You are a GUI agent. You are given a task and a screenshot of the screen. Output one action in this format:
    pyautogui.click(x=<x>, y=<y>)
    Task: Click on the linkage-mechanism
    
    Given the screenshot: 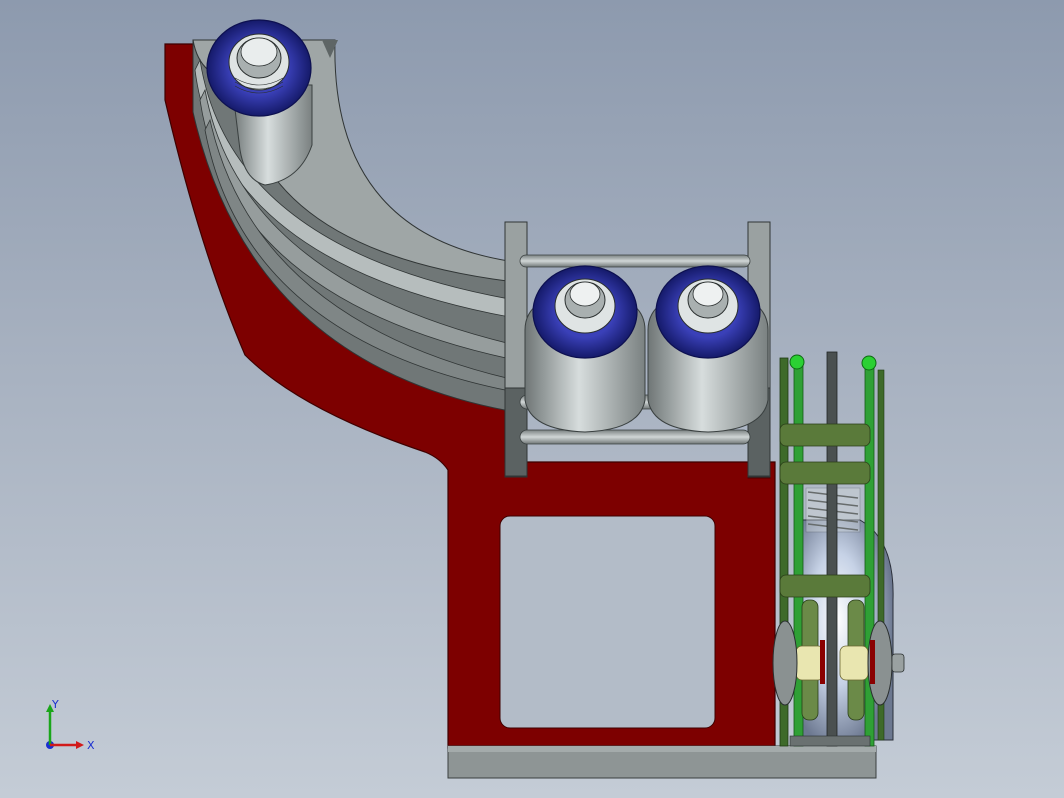 What is the action you would take?
    pyautogui.click(x=838, y=549)
    